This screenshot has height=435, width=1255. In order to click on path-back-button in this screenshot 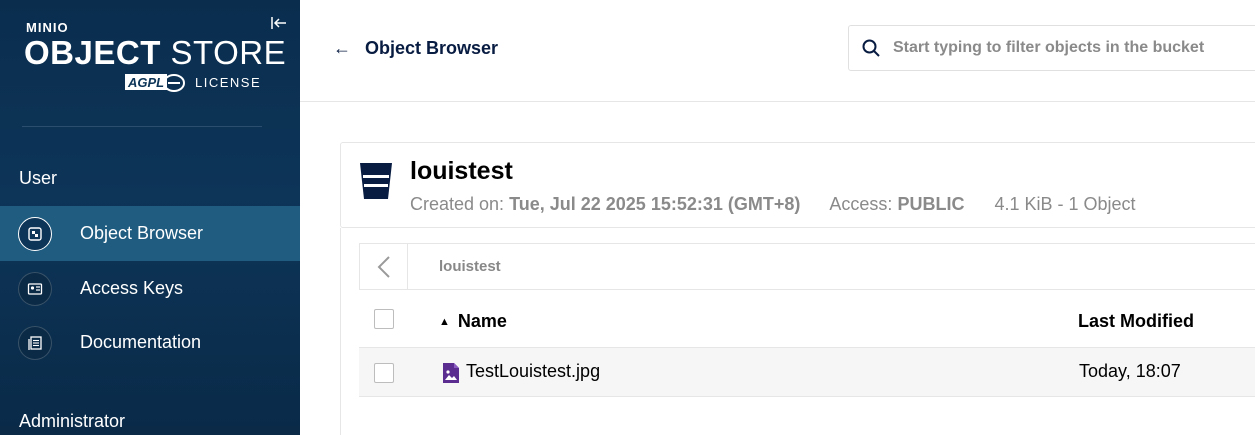, I will do `click(384, 266)`.